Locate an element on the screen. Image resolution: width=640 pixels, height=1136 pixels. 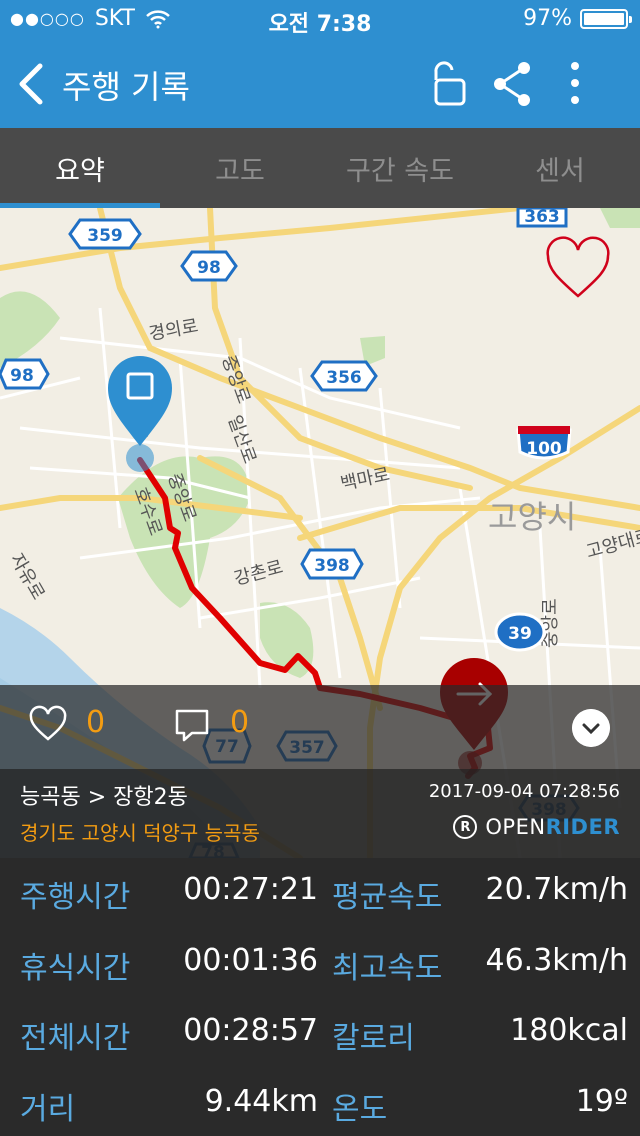
stat-label: 거리 is located at coordinates (48, 1109).